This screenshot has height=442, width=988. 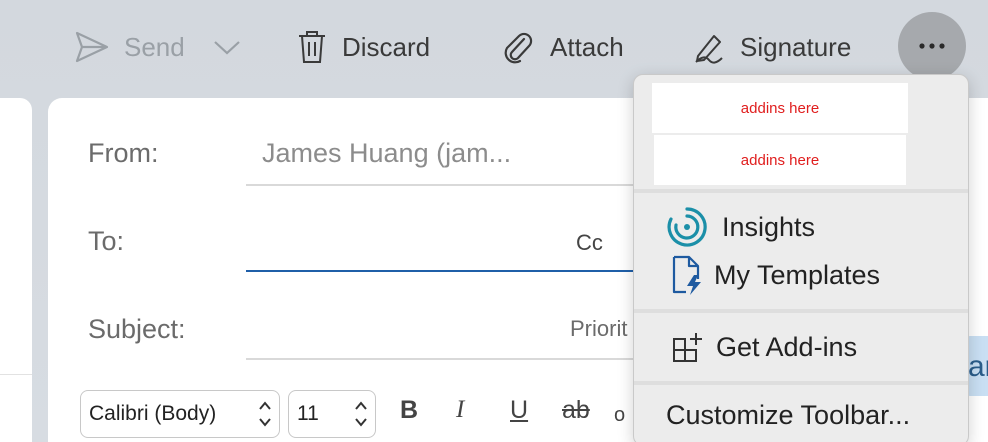 I want to click on more-format-icon: o, so click(x=619, y=415).